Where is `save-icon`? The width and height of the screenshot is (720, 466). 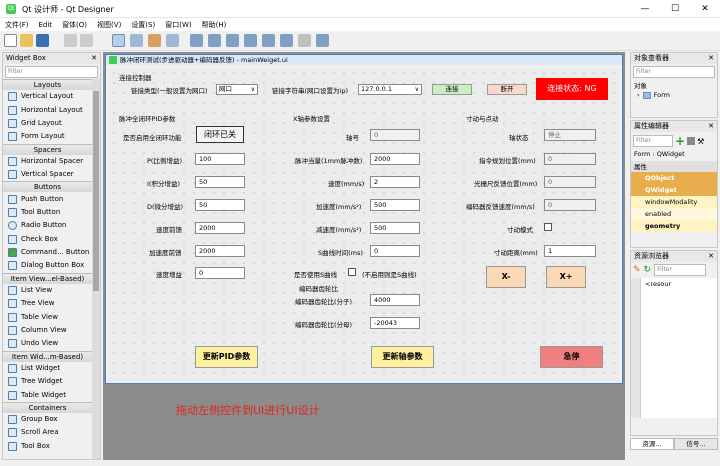 save-icon is located at coordinates (42, 40).